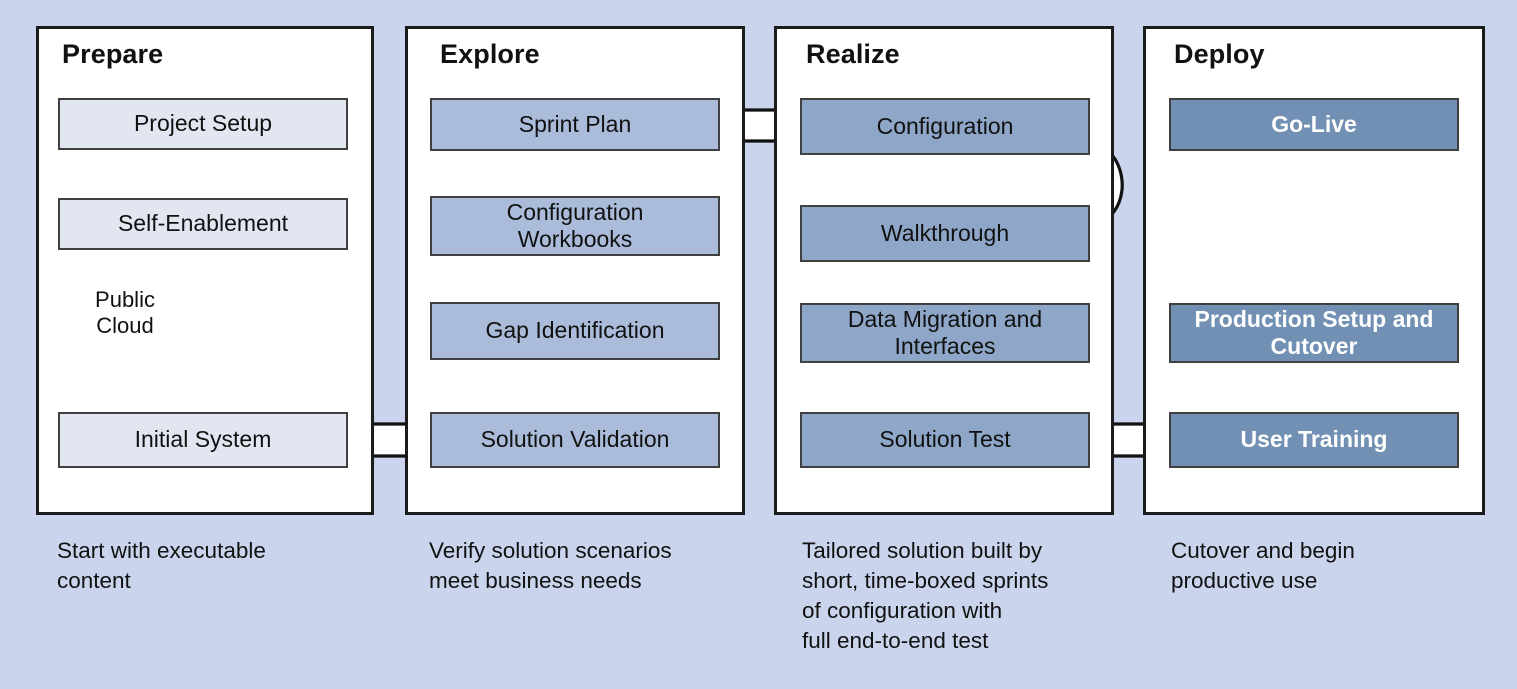 This screenshot has height=689, width=1517. What do you see at coordinates (203, 124) in the screenshot?
I see `node-project-setup: Project Setup` at bounding box center [203, 124].